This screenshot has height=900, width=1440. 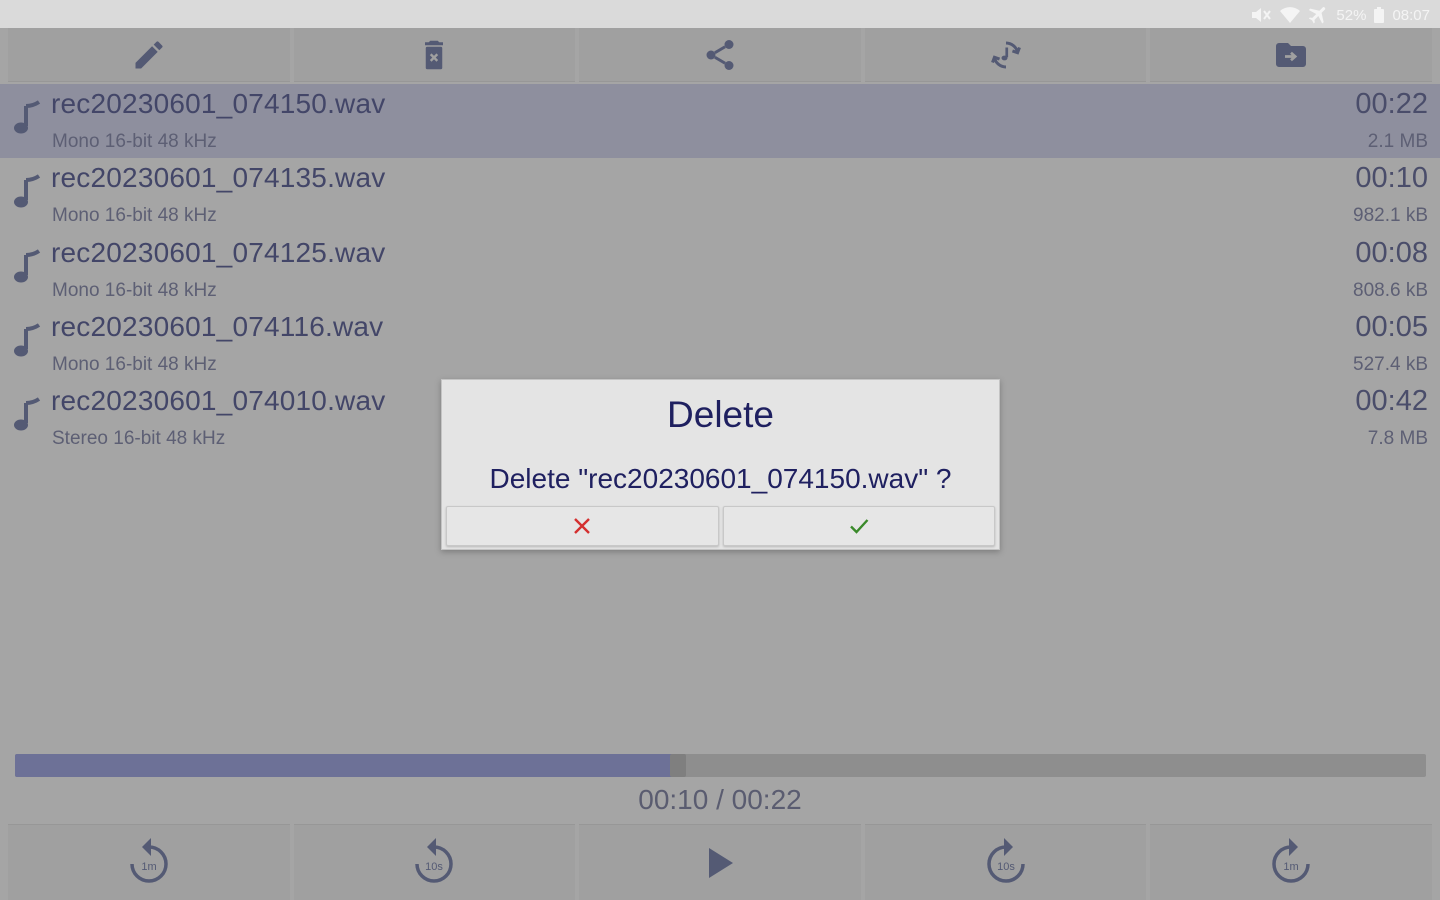 What do you see at coordinates (1391, 178) in the screenshot?
I see `recording-duration: 00:10` at bounding box center [1391, 178].